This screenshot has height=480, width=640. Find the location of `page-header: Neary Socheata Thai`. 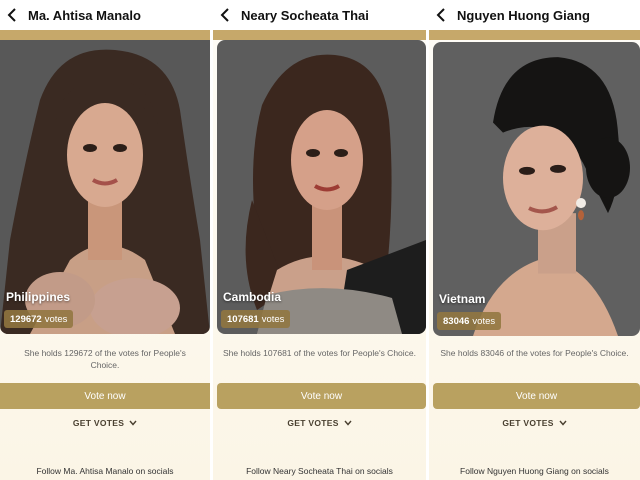

page-header: Neary Socheata Thai is located at coordinates (319, 15).